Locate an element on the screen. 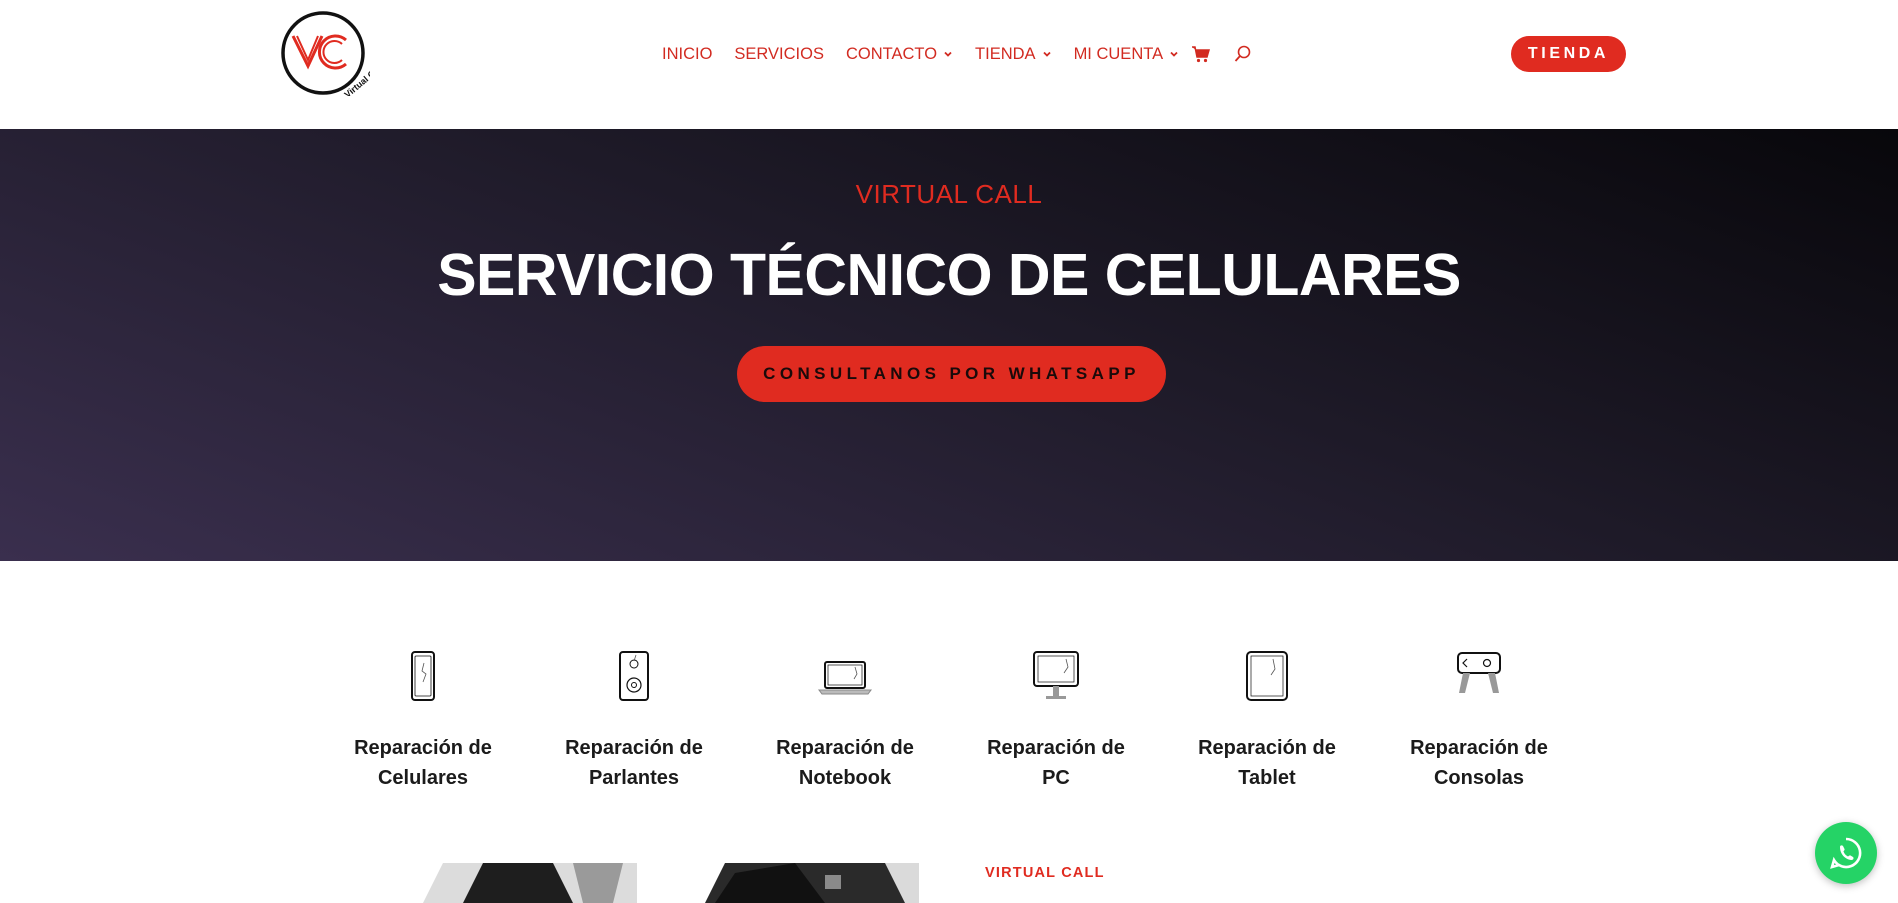 The width and height of the screenshot is (1898, 903). service-title-line2: Consolas is located at coordinates (1479, 778).